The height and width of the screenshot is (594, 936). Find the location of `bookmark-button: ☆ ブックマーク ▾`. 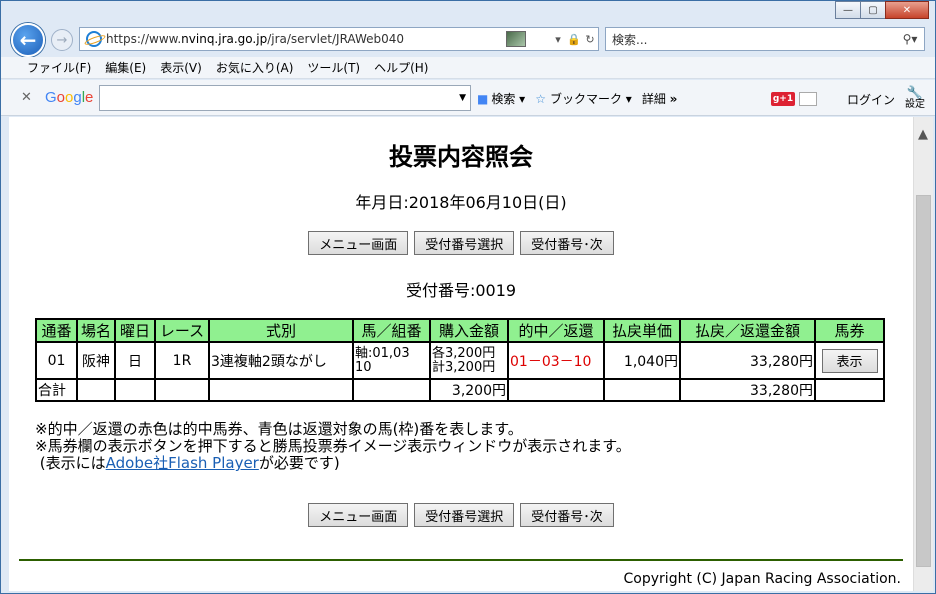

bookmark-button: ☆ ブックマーク ▾ is located at coordinates (583, 98).